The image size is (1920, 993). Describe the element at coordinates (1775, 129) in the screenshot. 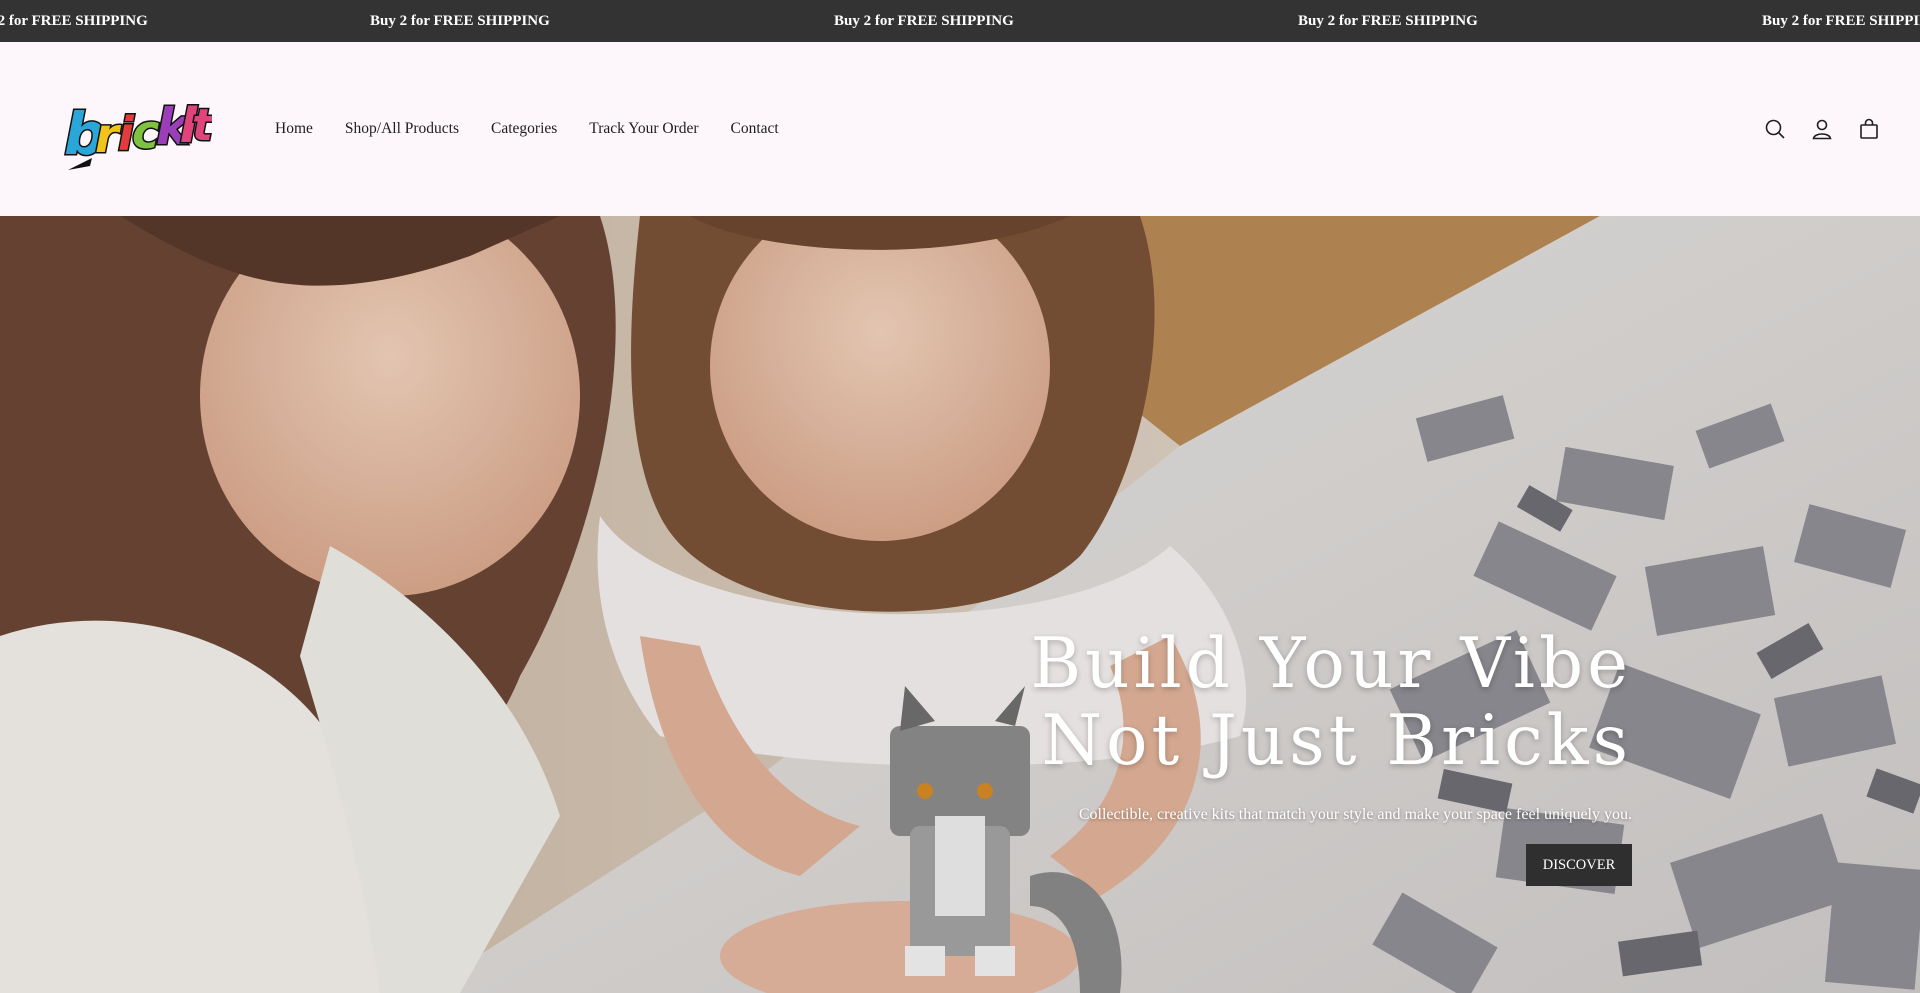

I see `search-icon` at that location.